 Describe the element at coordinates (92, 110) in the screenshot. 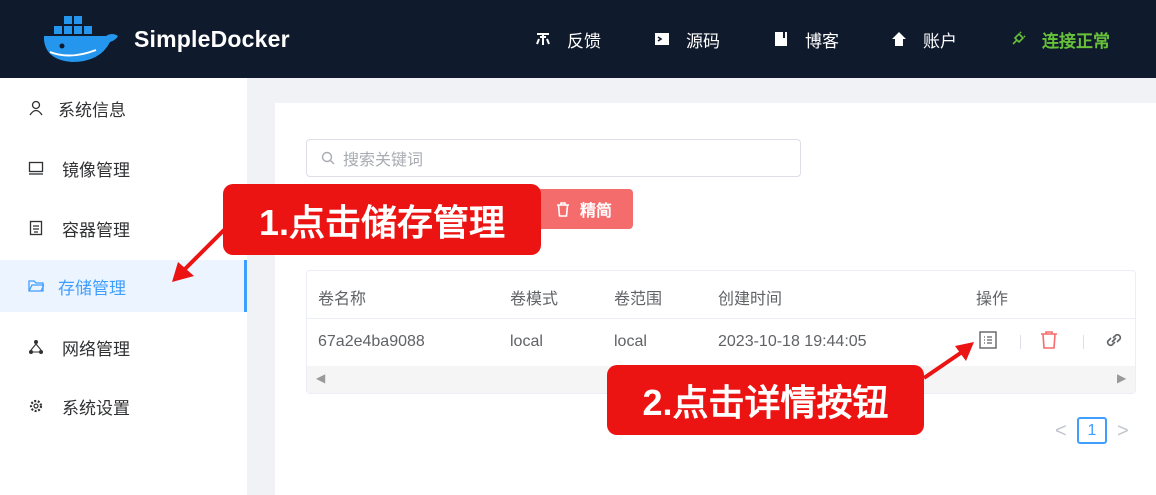

I see `sidebar-item-label: 系统信息` at that location.